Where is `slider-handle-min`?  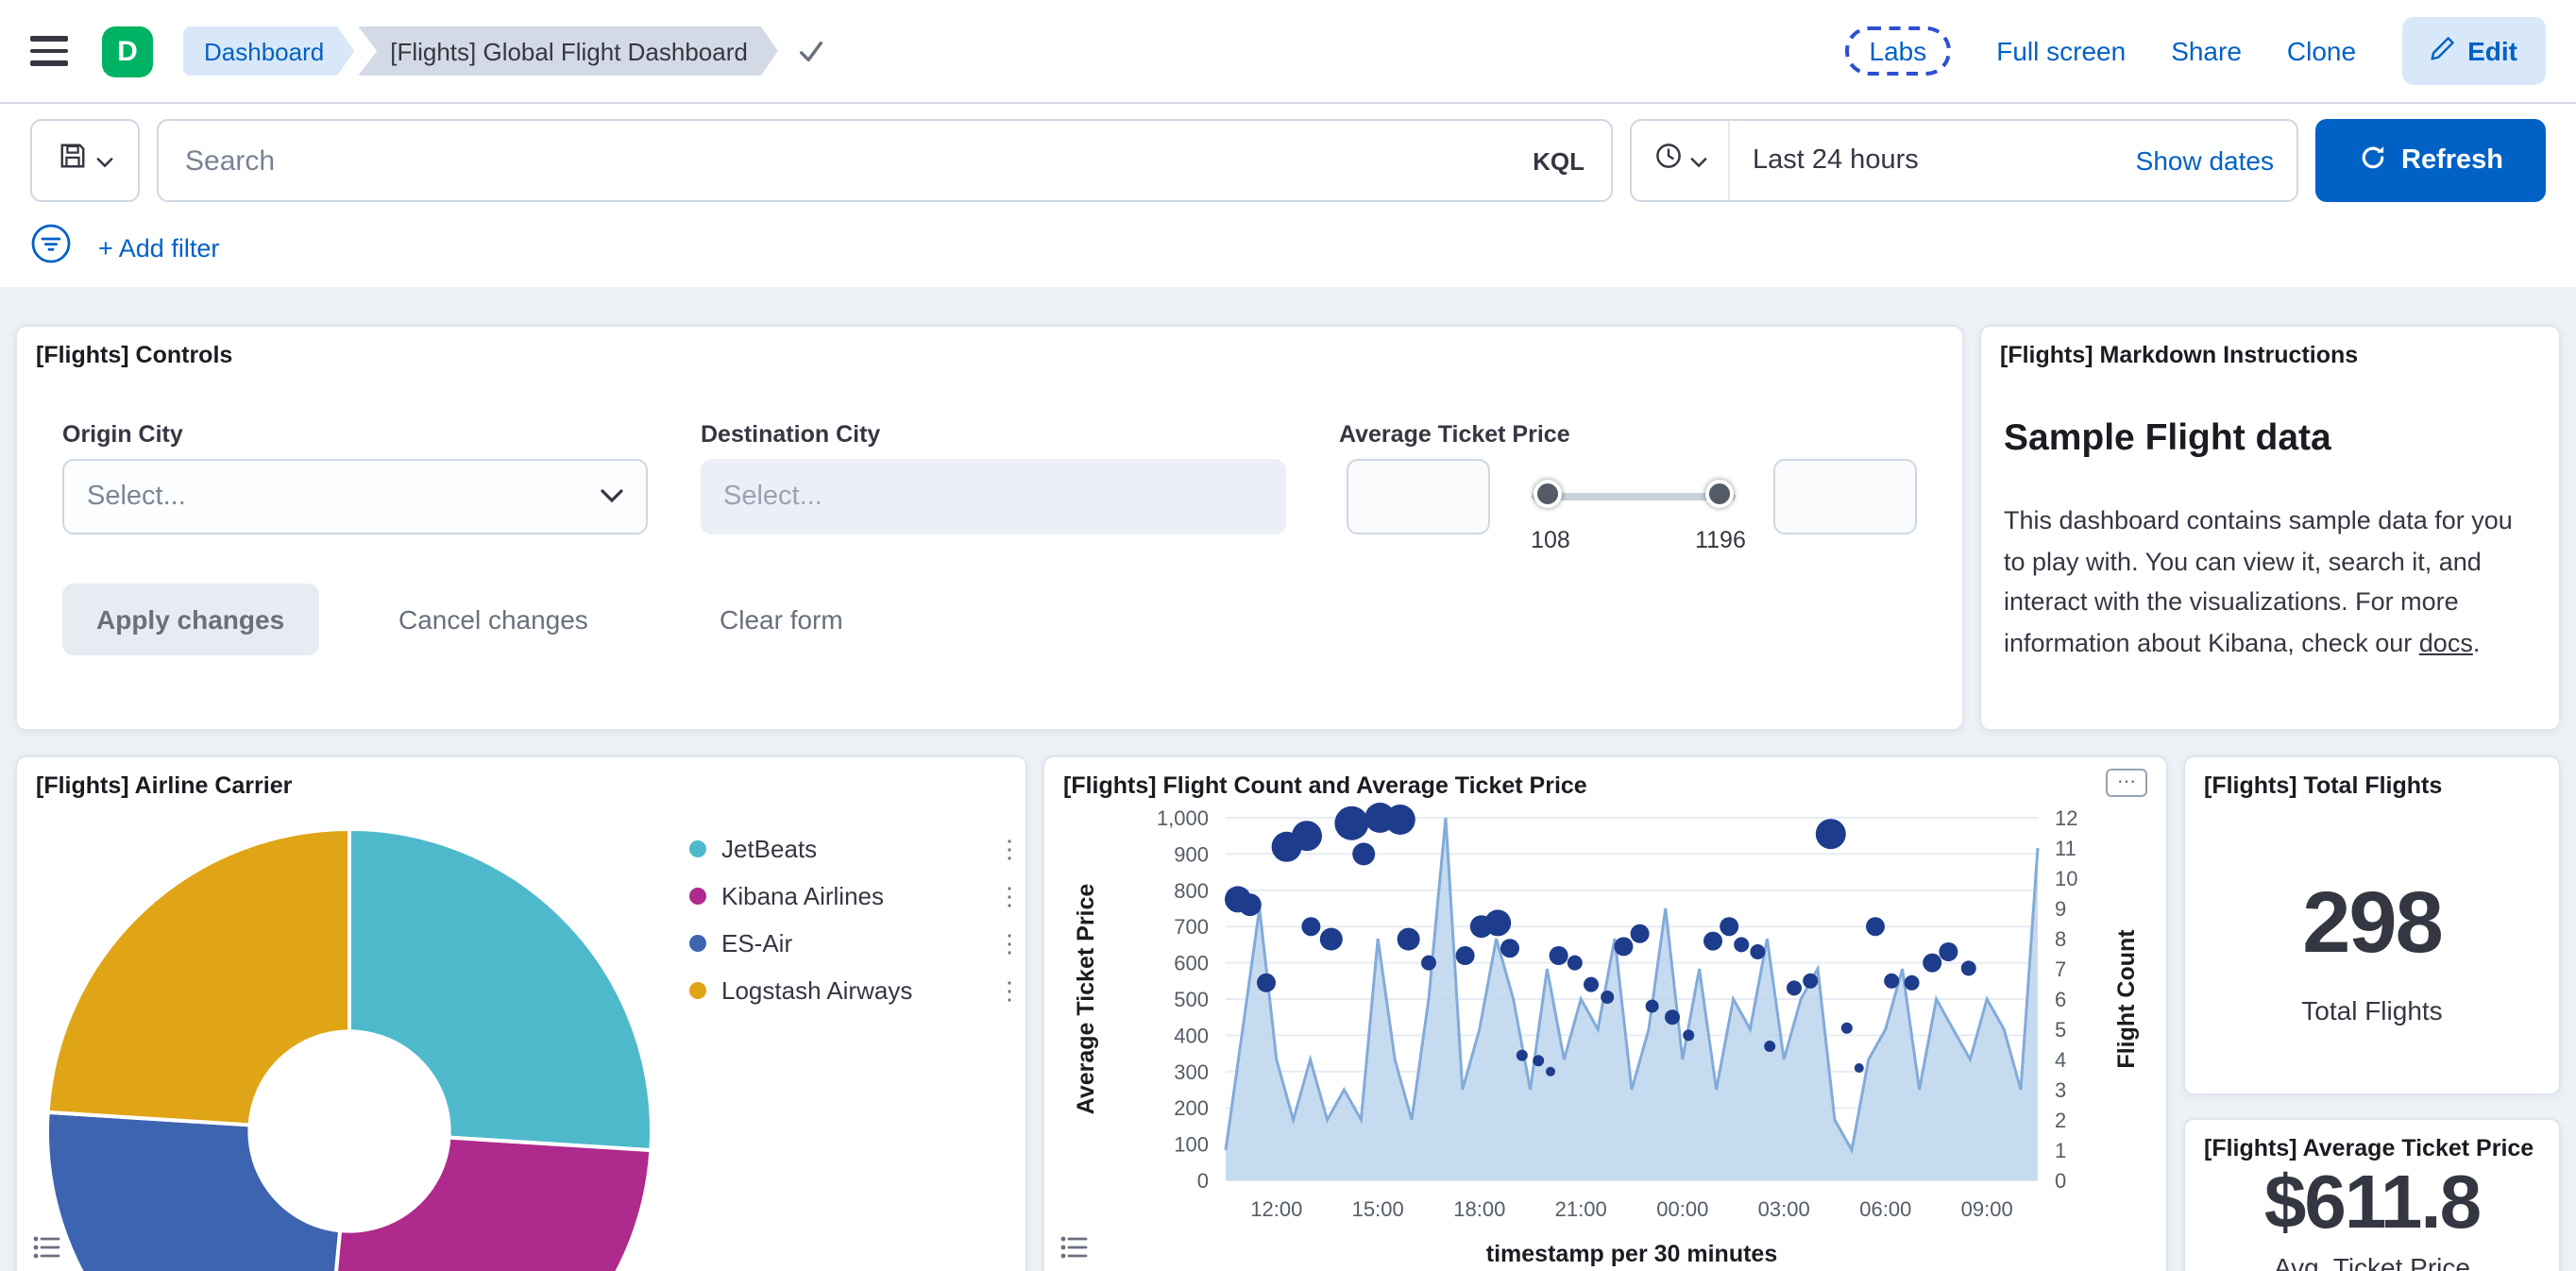
slider-handle-min is located at coordinates (1548, 494).